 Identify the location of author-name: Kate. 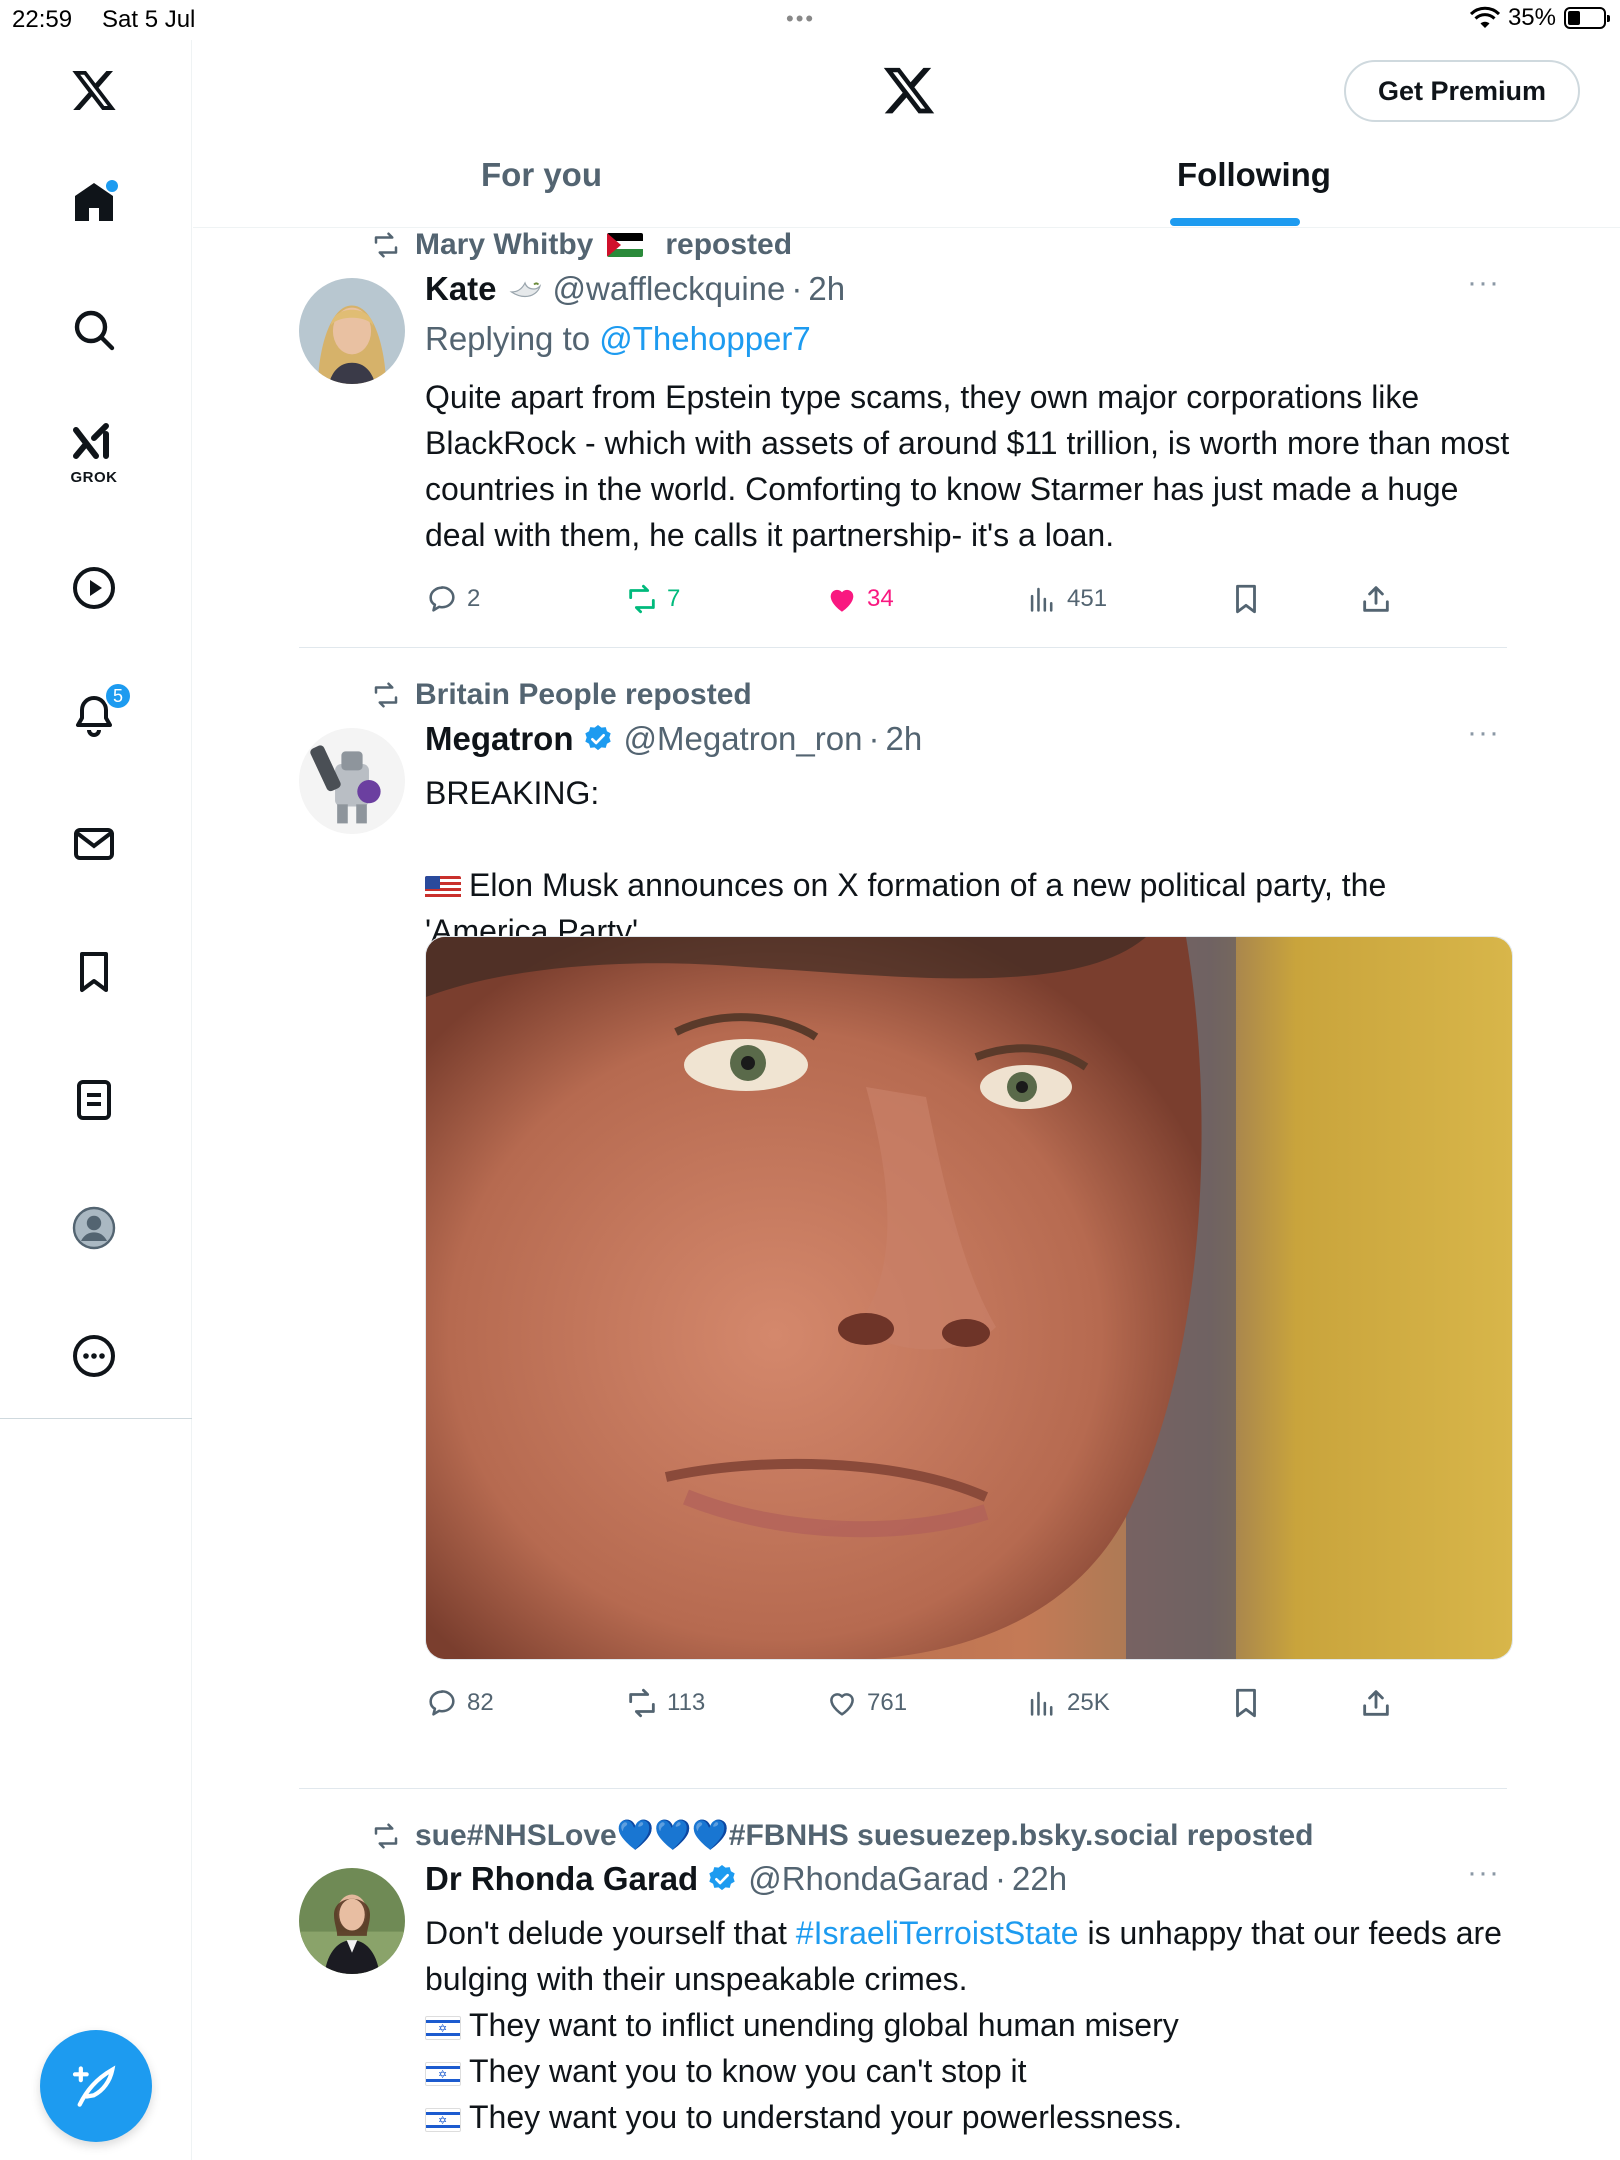
(461, 289).